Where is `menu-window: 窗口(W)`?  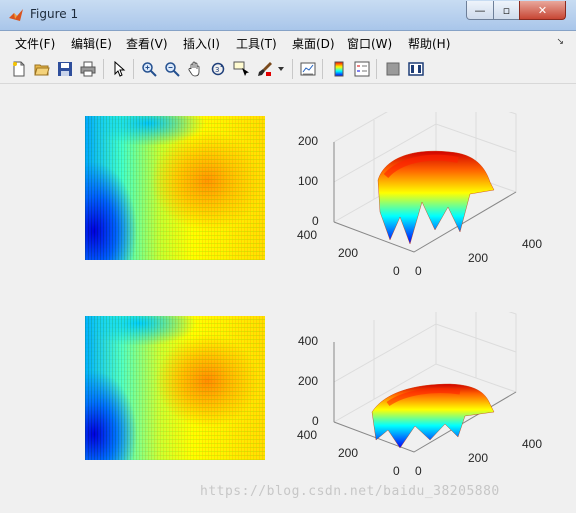
menu-window: 窗口(W) is located at coordinates (369, 43).